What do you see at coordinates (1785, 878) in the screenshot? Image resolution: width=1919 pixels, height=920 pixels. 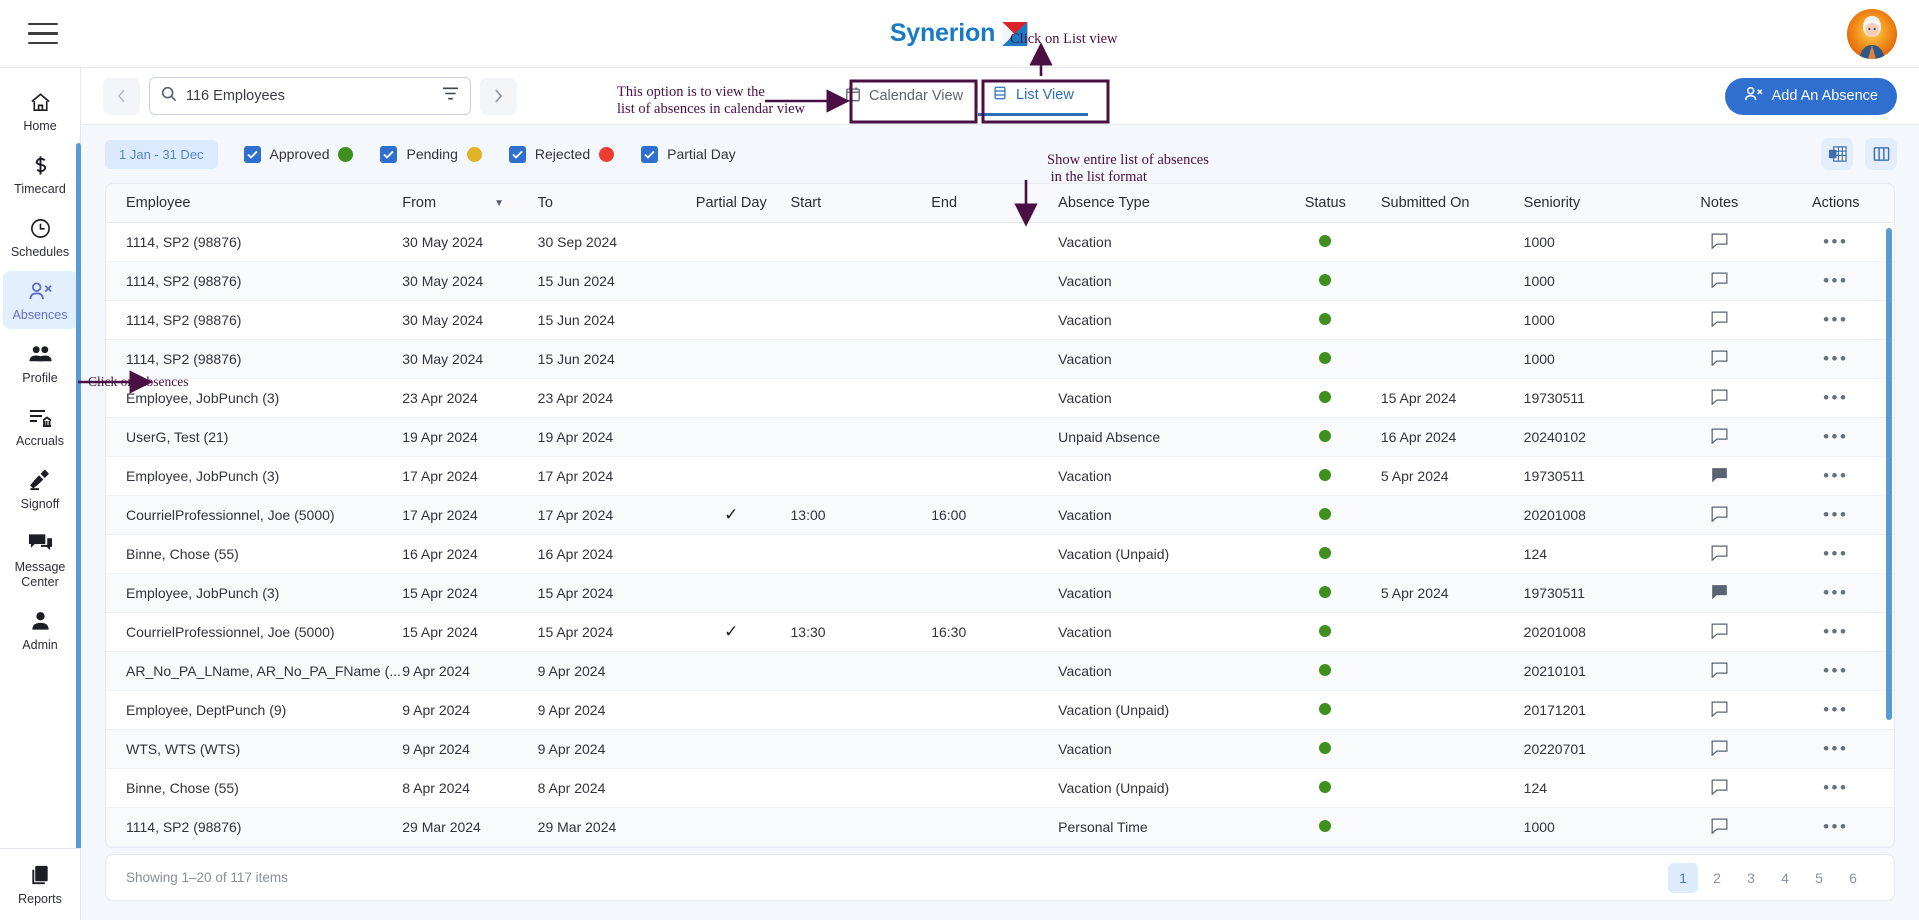 I see `page-button-4: 4` at bounding box center [1785, 878].